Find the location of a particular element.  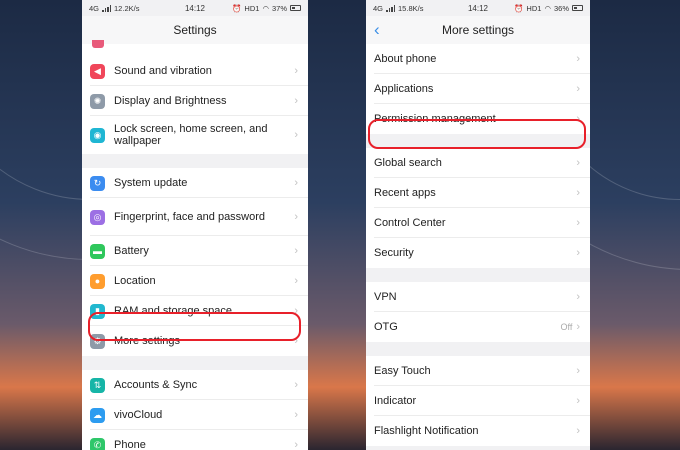

battery-icon: ▬ is located at coordinates (97, 251).